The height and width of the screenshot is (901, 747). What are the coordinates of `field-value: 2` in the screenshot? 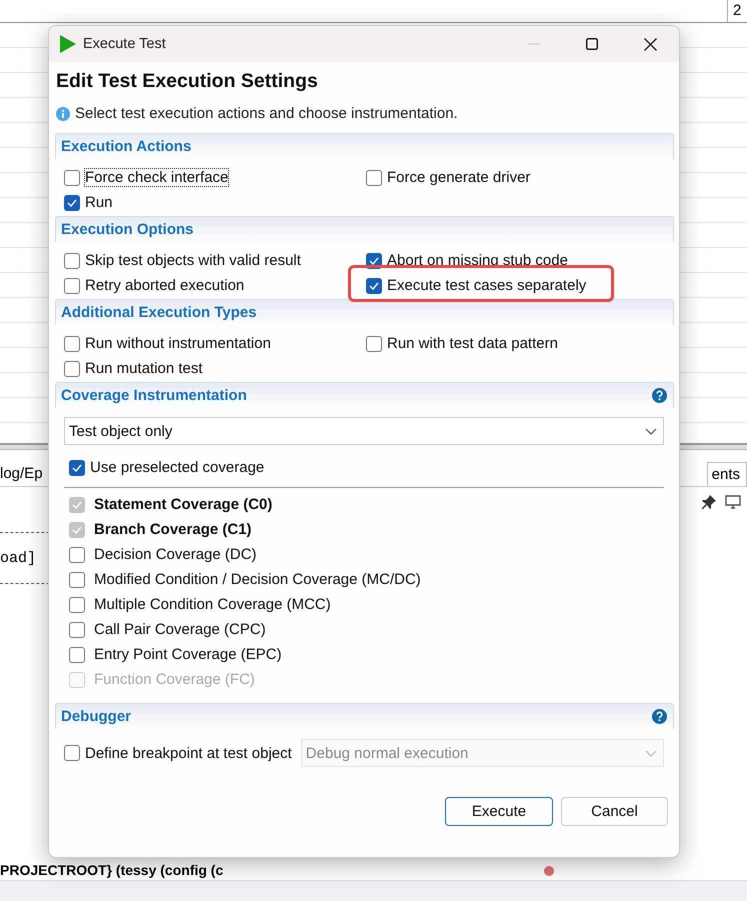 It's located at (737, 11).